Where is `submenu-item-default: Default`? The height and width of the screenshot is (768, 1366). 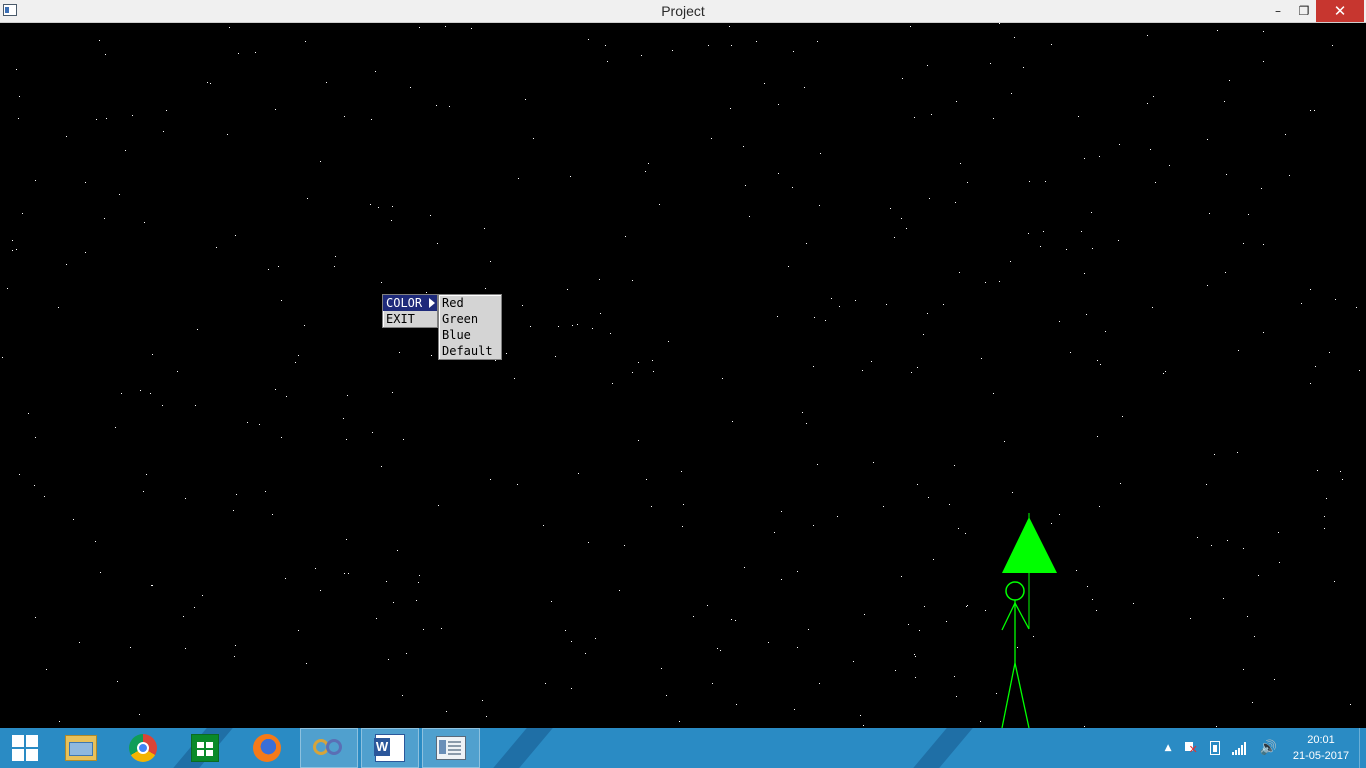 submenu-item-default: Default is located at coordinates (470, 351).